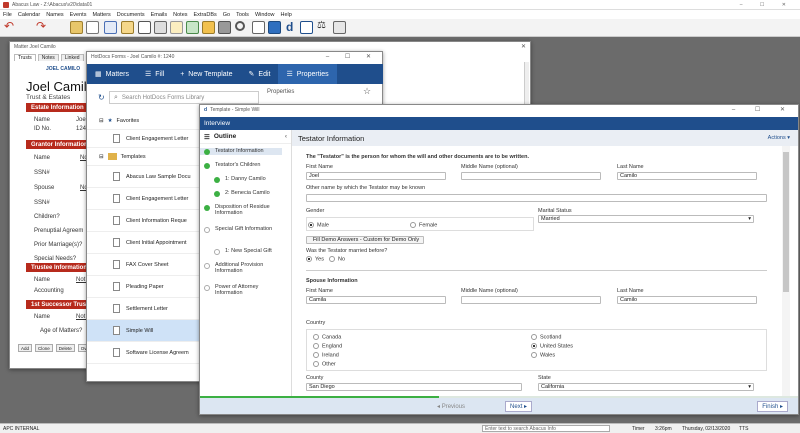  I want to click on form-scrollbar, so click(786, 271).